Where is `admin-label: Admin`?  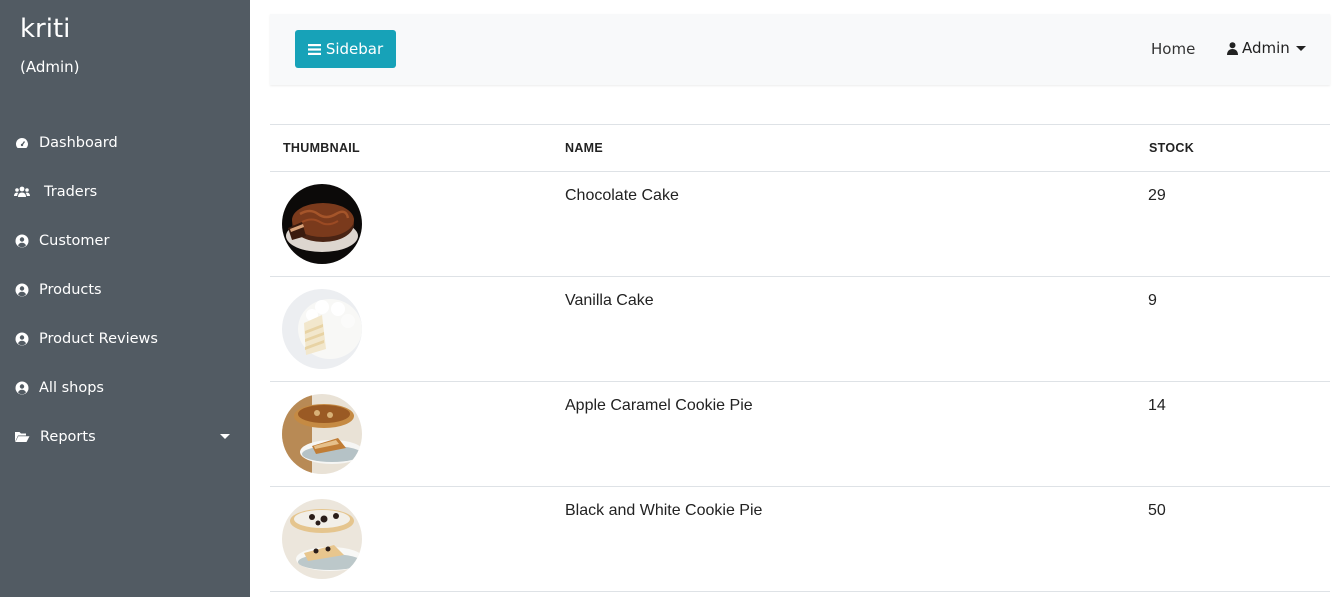 admin-label: Admin is located at coordinates (1266, 48).